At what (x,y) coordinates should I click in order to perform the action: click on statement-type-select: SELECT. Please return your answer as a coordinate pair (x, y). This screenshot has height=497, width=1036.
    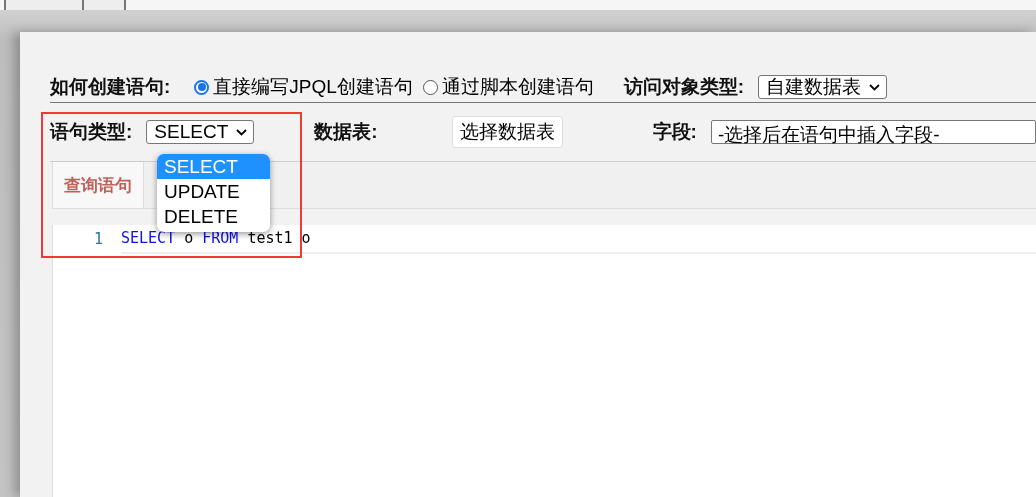
    Looking at the image, I should click on (200, 132).